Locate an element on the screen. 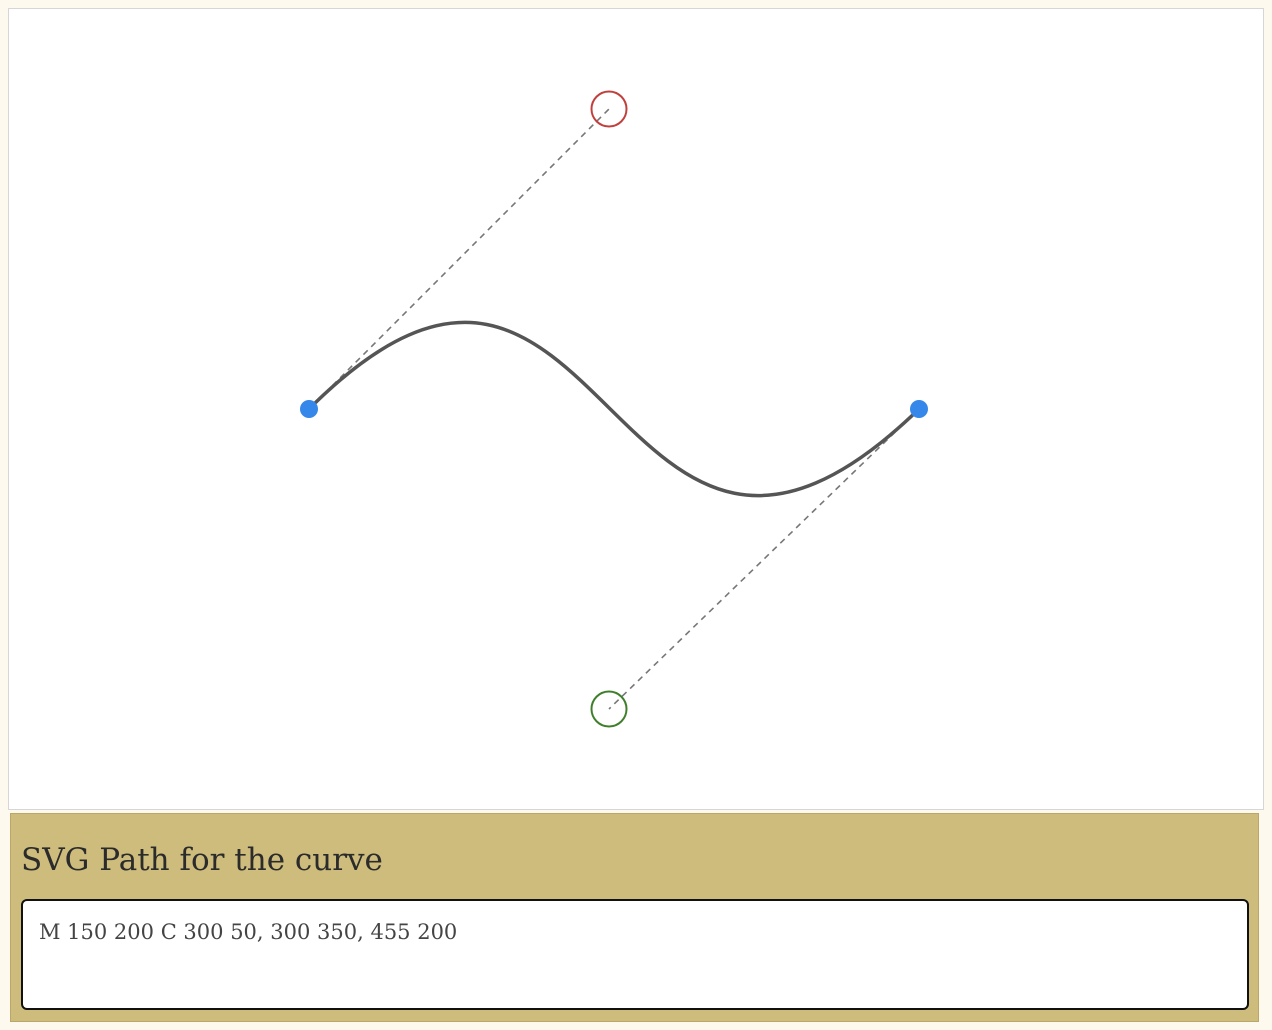 This screenshot has height=1030, width=1272. control-point-1-handle is located at coordinates (609, 109).